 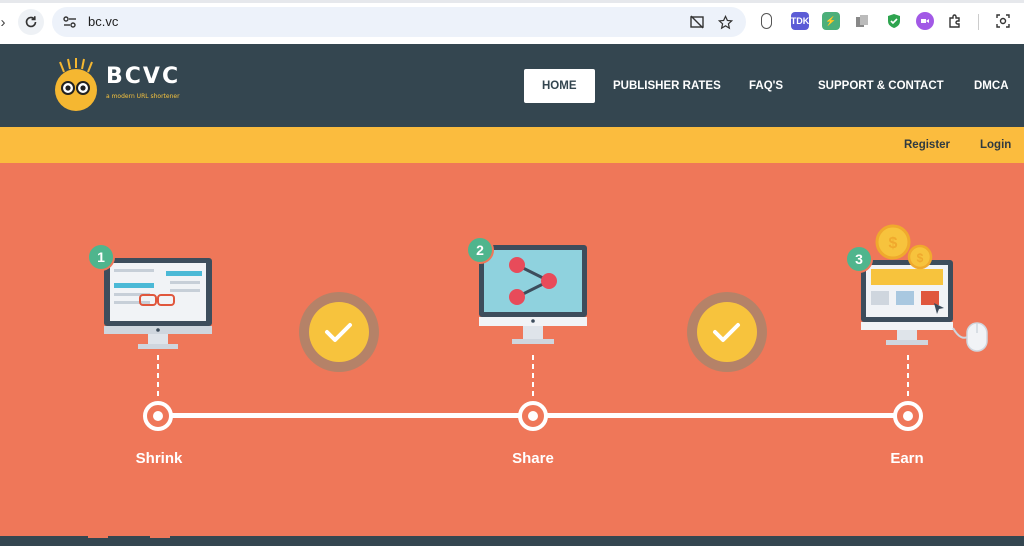 What do you see at coordinates (533, 458) in the screenshot?
I see `step-label-share: Share` at bounding box center [533, 458].